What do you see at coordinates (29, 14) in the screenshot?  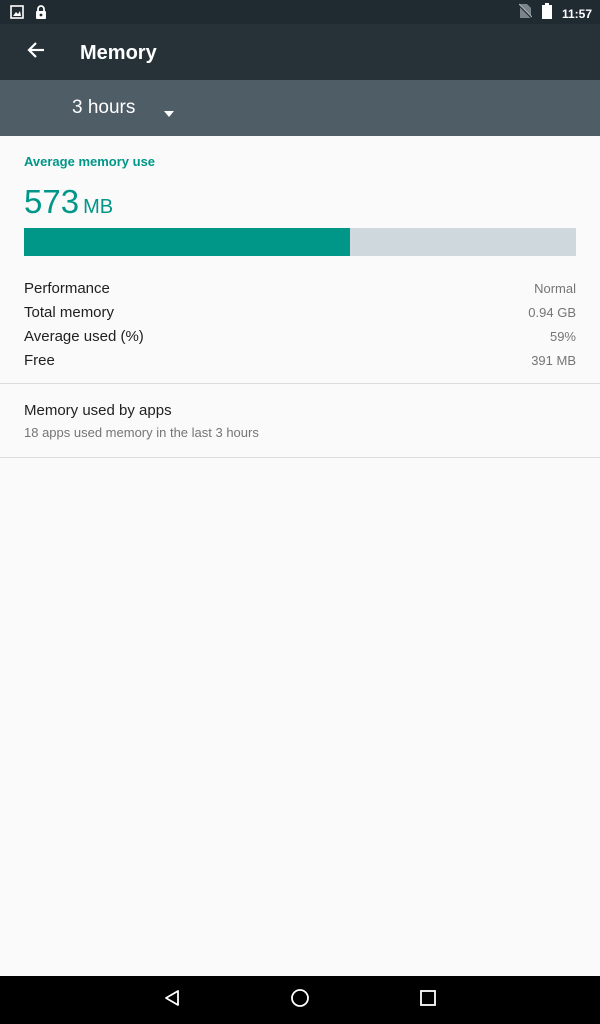 I see `status-left-icons` at bounding box center [29, 14].